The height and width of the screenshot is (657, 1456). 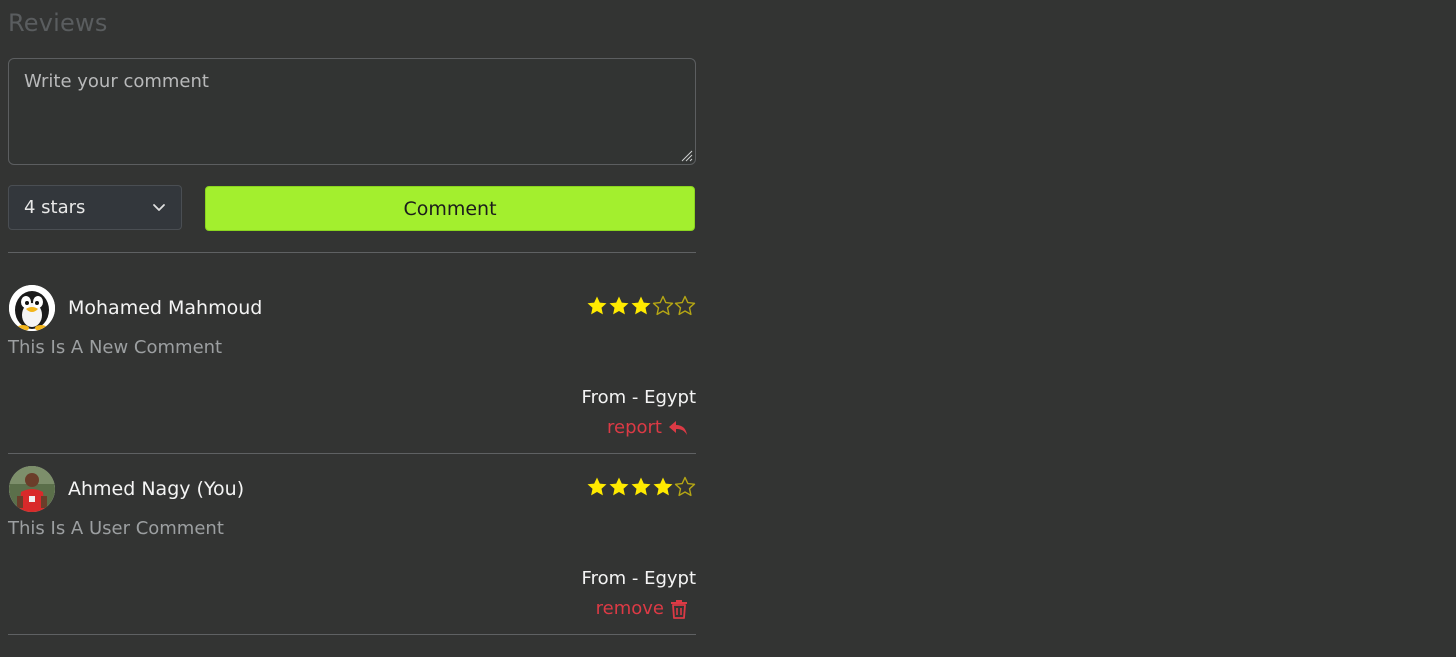 What do you see at coordinates (629, 608) in the screenshot?
I see `remove-label: remove` at bounding box center [629, 608].